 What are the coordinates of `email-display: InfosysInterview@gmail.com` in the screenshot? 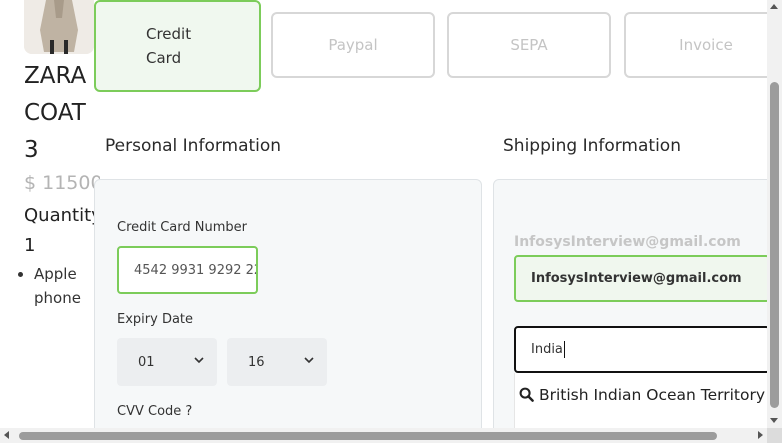 It's located at (627, 242).